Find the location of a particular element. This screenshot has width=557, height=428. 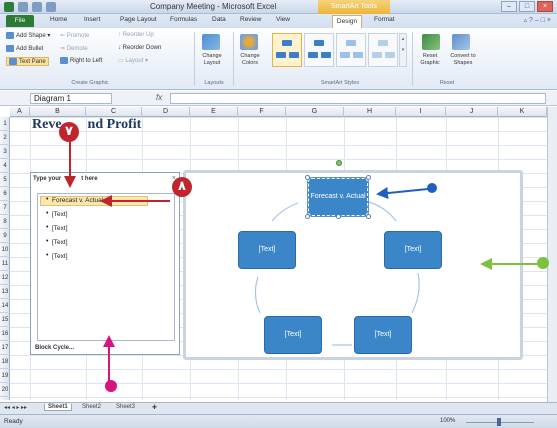

row-header: 13 is located at coordinates (5, 292).